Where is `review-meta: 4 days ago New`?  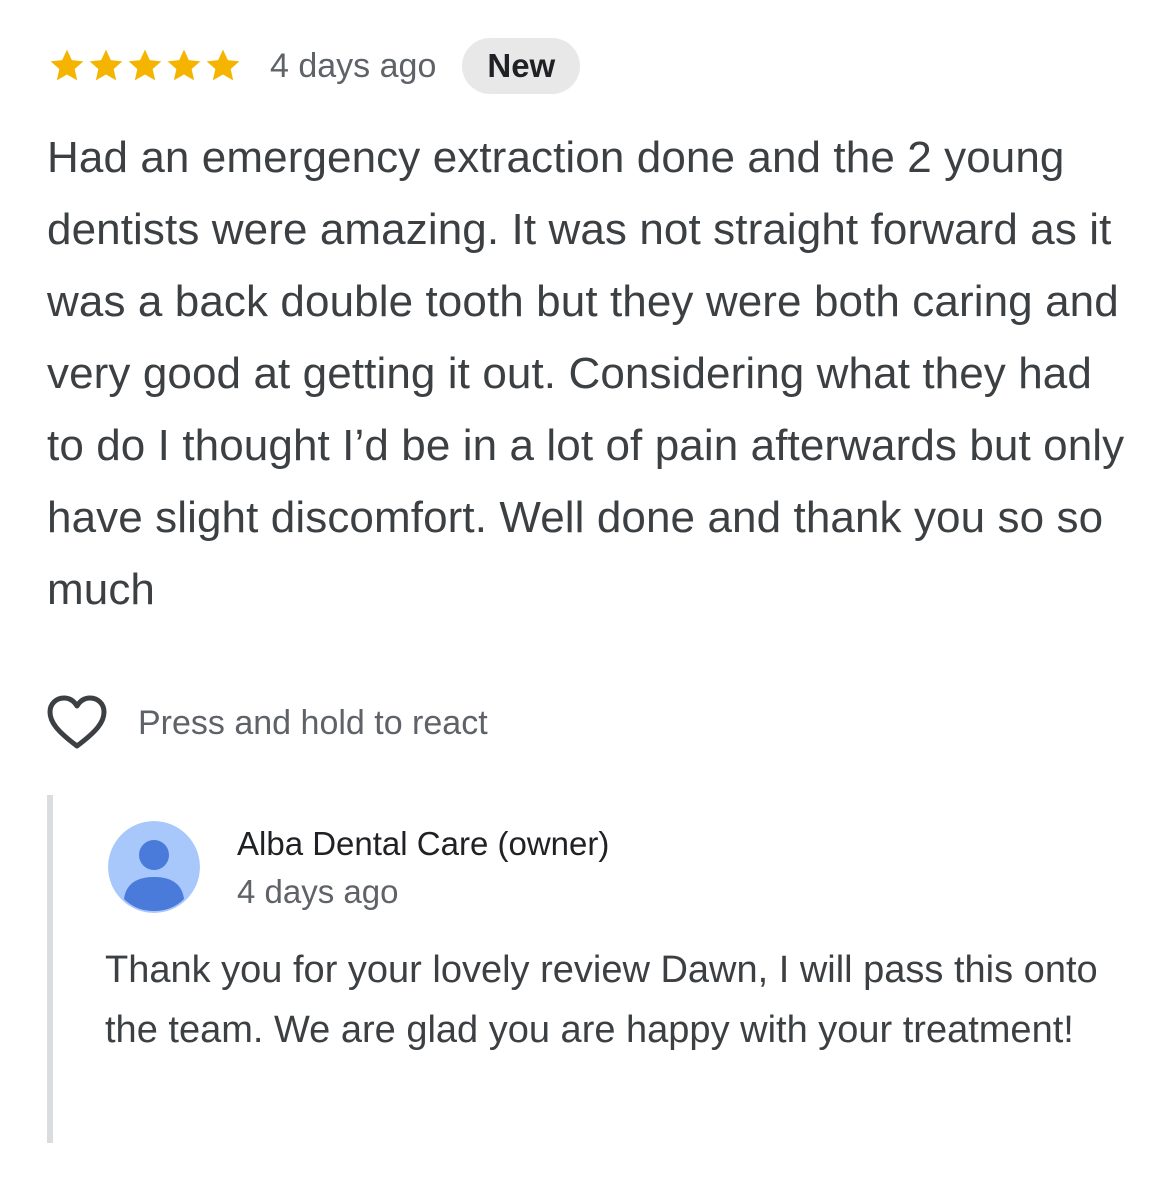 review-meta: 4 days ago New is located at coordinates (587, 66).